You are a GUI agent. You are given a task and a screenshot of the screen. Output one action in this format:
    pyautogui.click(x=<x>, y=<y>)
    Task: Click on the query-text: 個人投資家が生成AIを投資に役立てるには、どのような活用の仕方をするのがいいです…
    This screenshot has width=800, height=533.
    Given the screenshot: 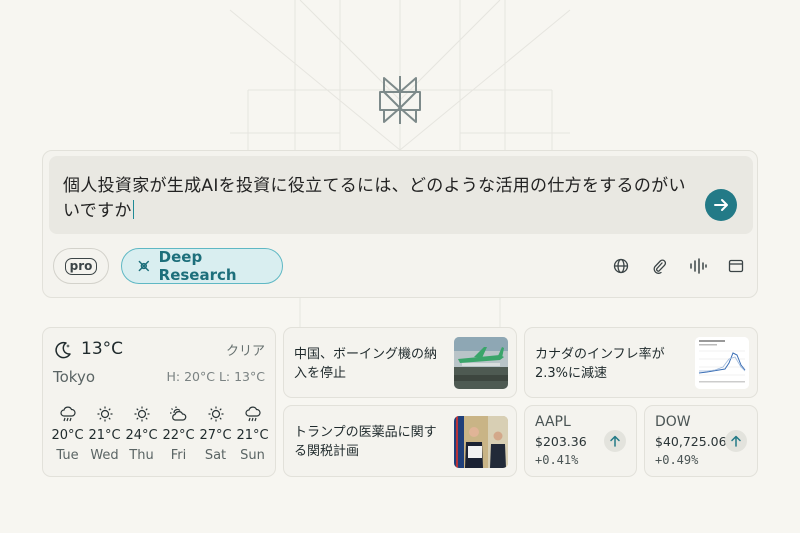 What is the action you would take?
    pyautogui.click(x=378, y=199)
    